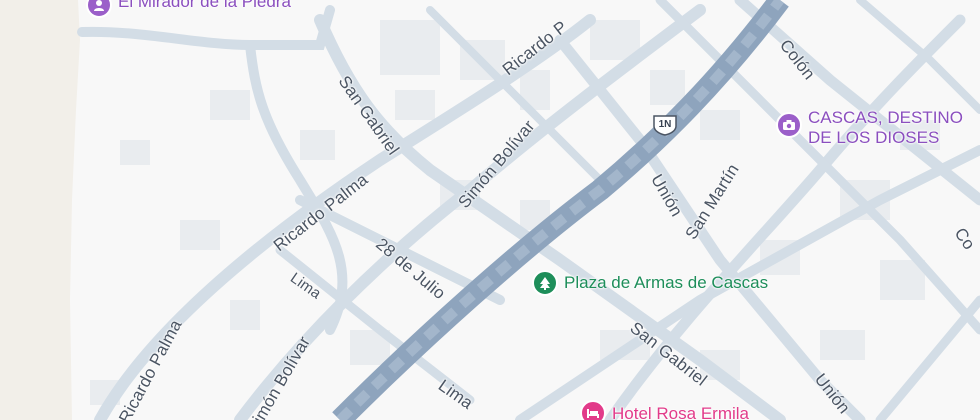  What do you see at coordinates (680, 412) in the screenshot?
I see `poi-label: Hotel Rosa Ermila` at bounding box center [680, 412].